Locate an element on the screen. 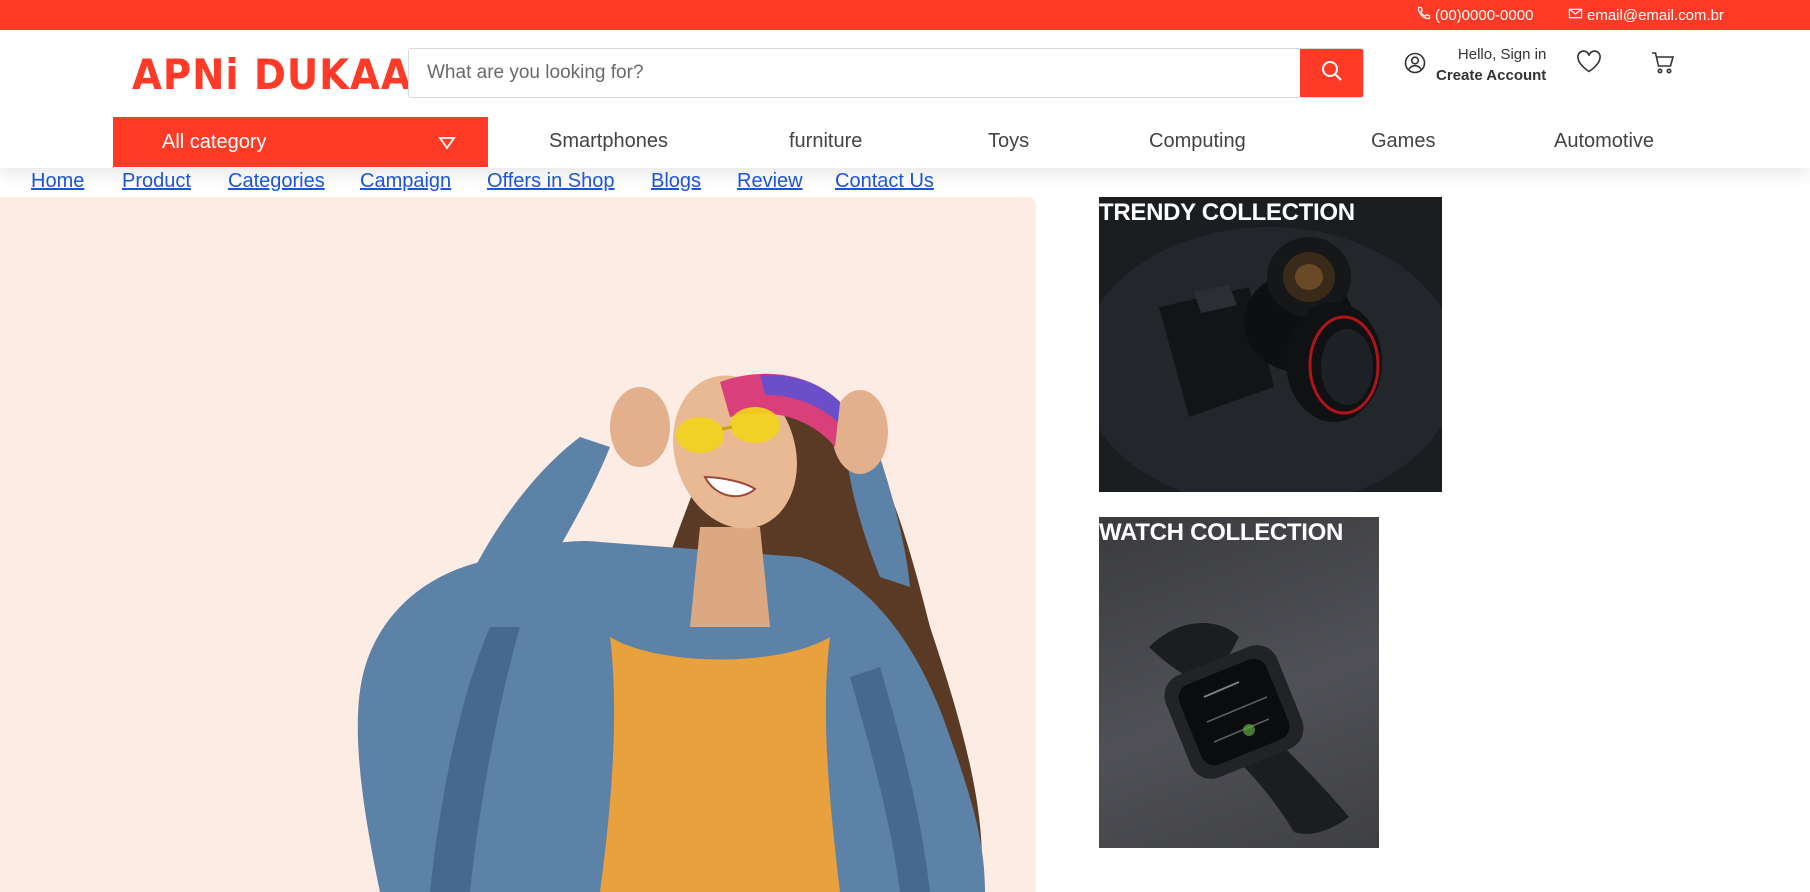 This screenshot has width=1810, height=892. category-automotive: Automotive is located at coordinates (1604, 141).